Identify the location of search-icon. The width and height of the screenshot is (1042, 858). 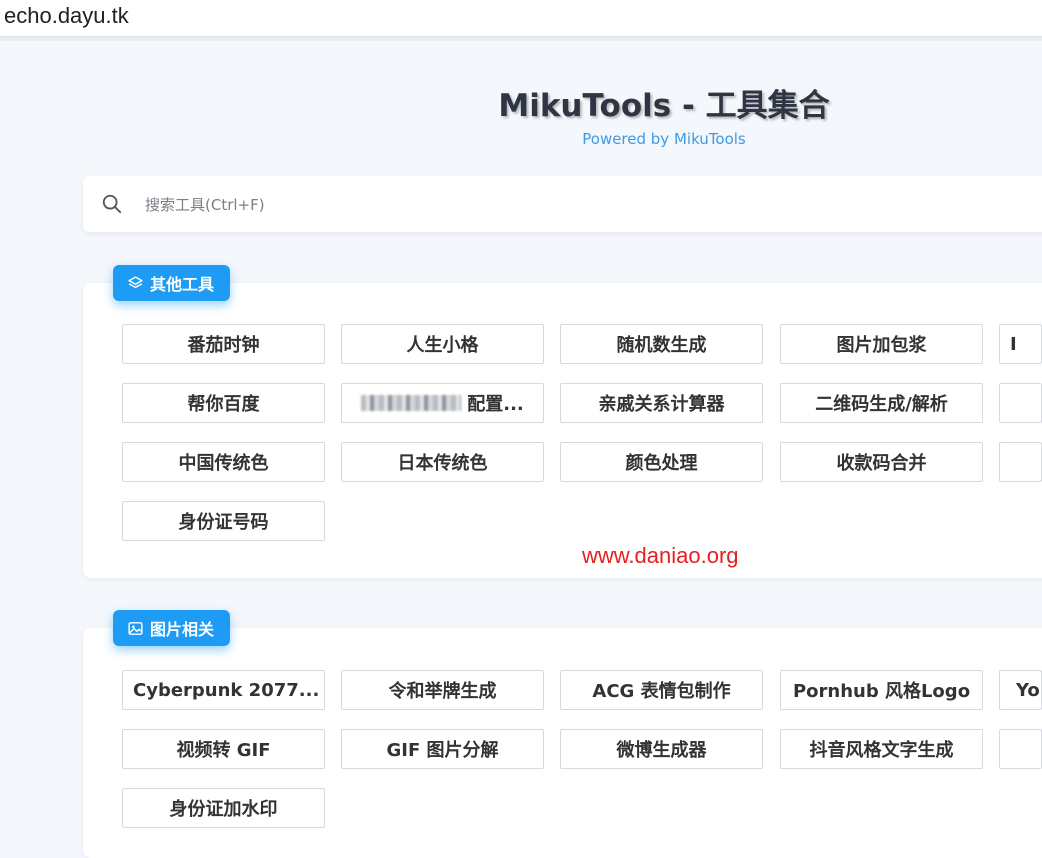
(112, 204).